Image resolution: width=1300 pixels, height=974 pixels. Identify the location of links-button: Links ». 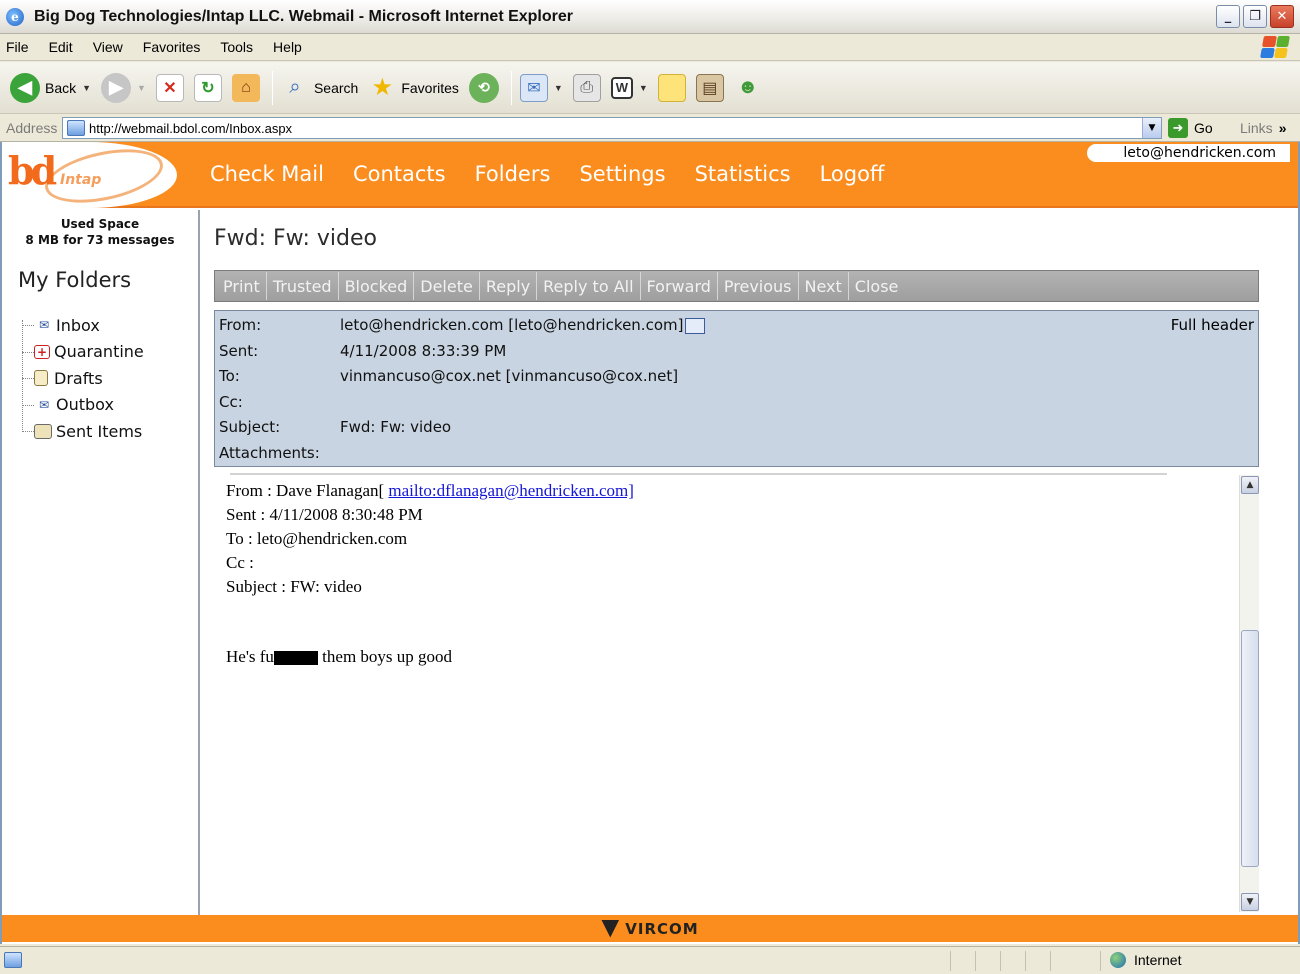
(1263, 128).